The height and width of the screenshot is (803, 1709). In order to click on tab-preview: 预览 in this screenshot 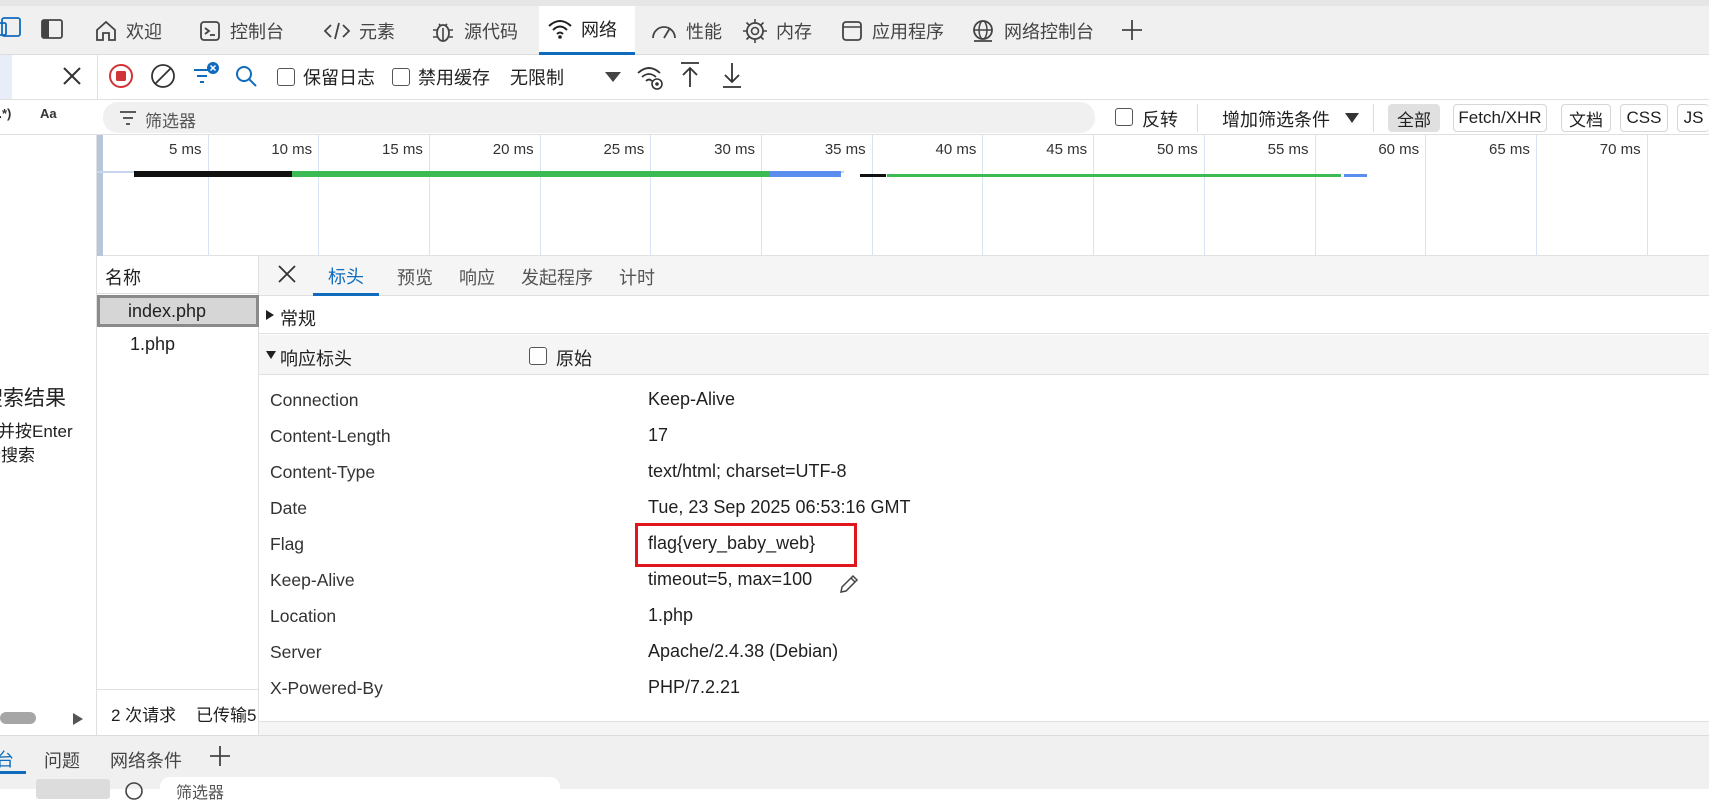, I will do `click(415, 277)`.